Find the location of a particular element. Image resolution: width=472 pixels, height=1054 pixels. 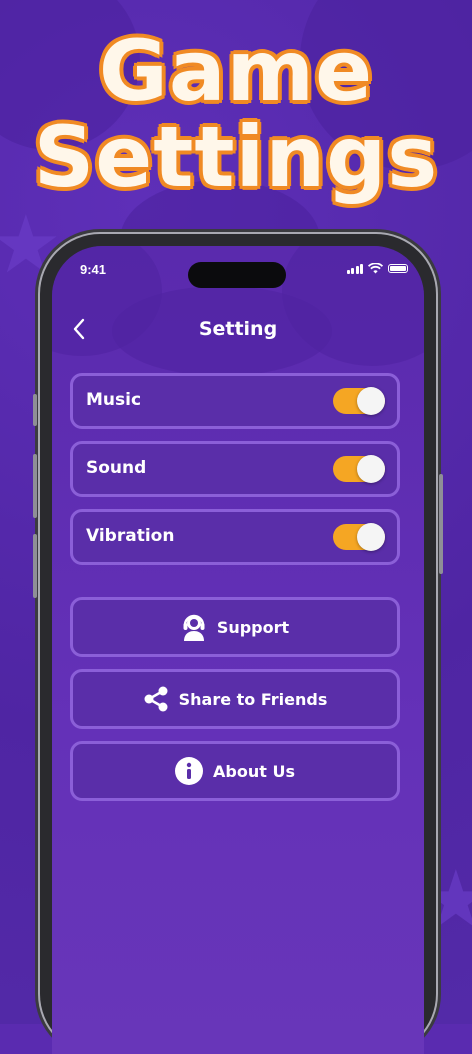

about-us-button: About Us is located at coordinates (235, 771).